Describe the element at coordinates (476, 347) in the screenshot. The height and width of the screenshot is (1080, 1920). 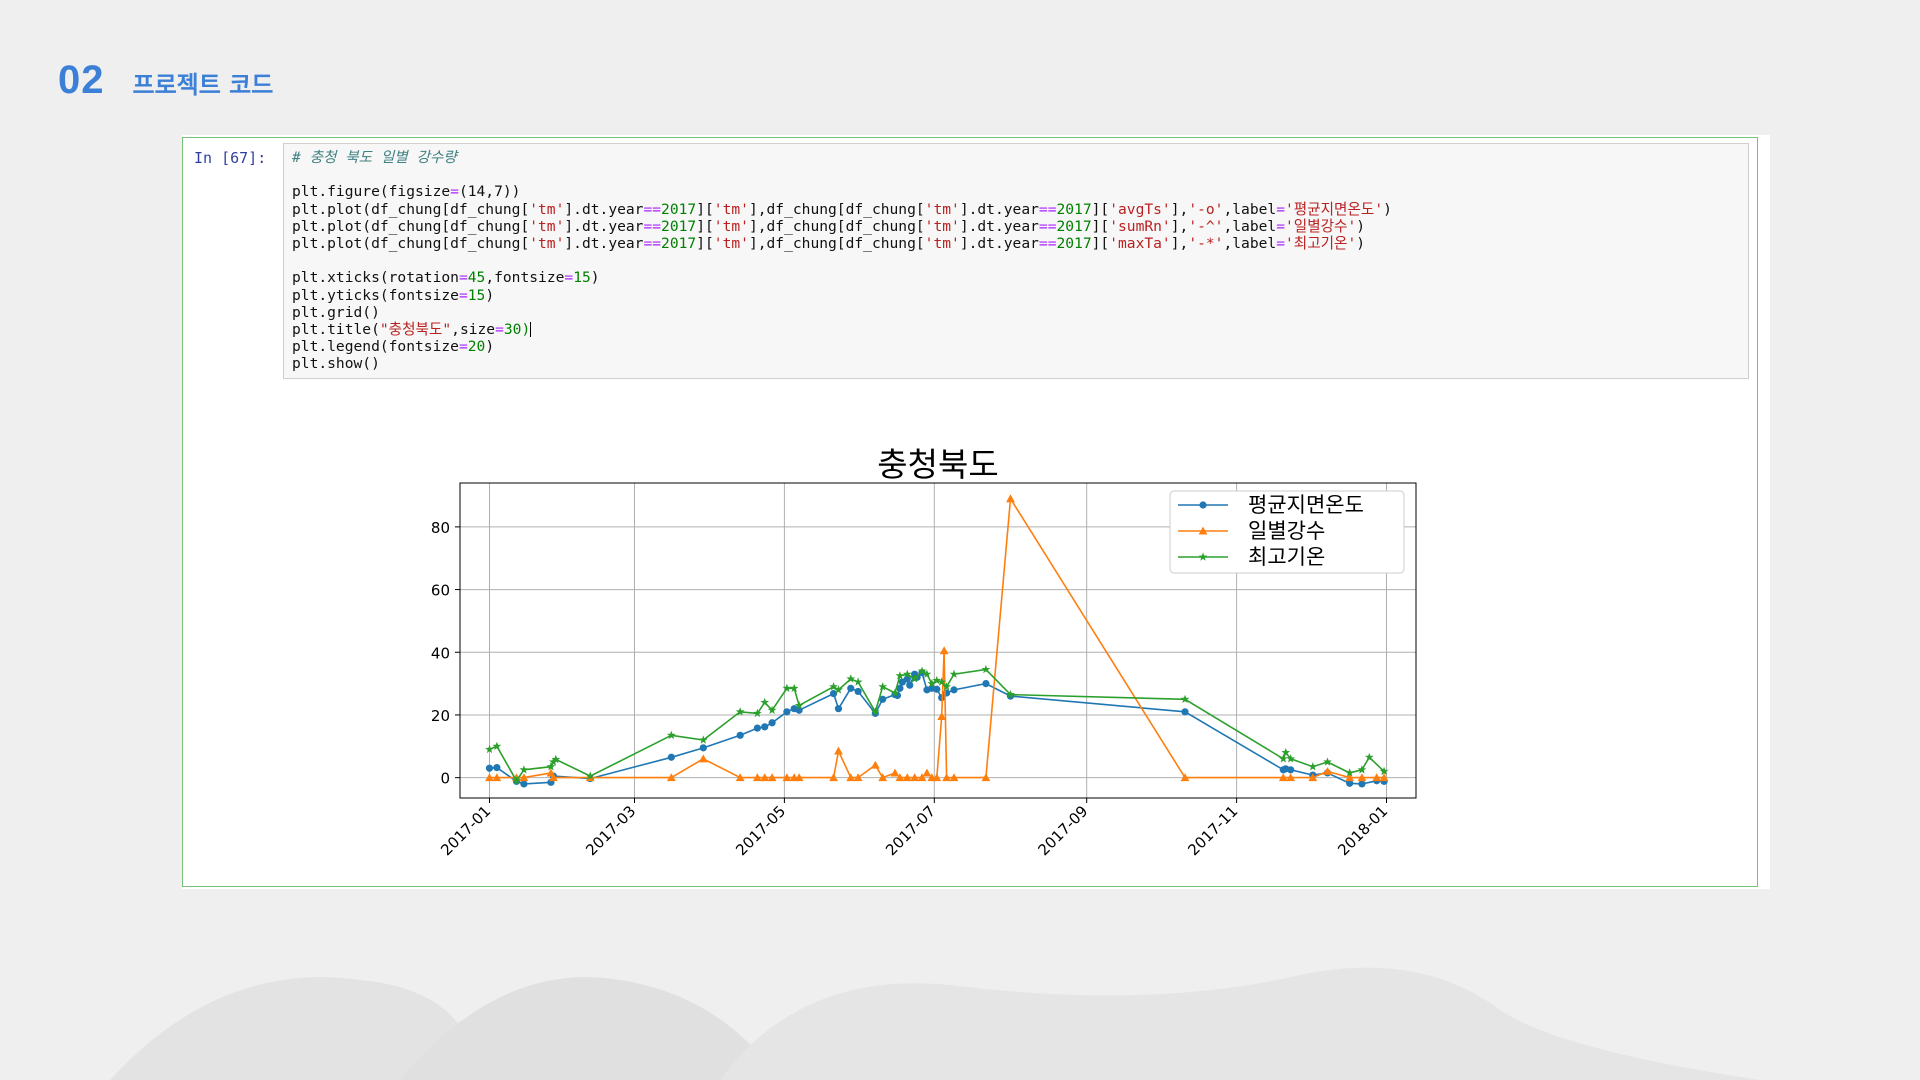
I see `code-token: 20` at that location.